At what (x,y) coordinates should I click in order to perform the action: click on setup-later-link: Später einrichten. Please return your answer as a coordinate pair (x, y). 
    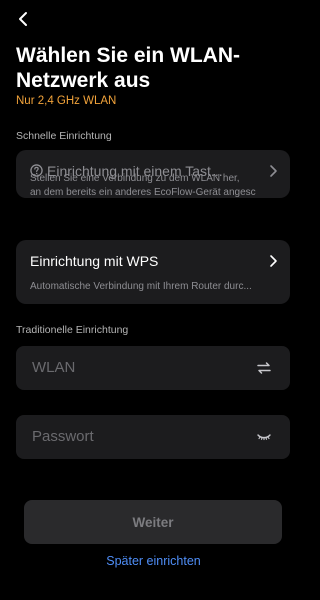
    Looking at the image, I should click on (153, 561).